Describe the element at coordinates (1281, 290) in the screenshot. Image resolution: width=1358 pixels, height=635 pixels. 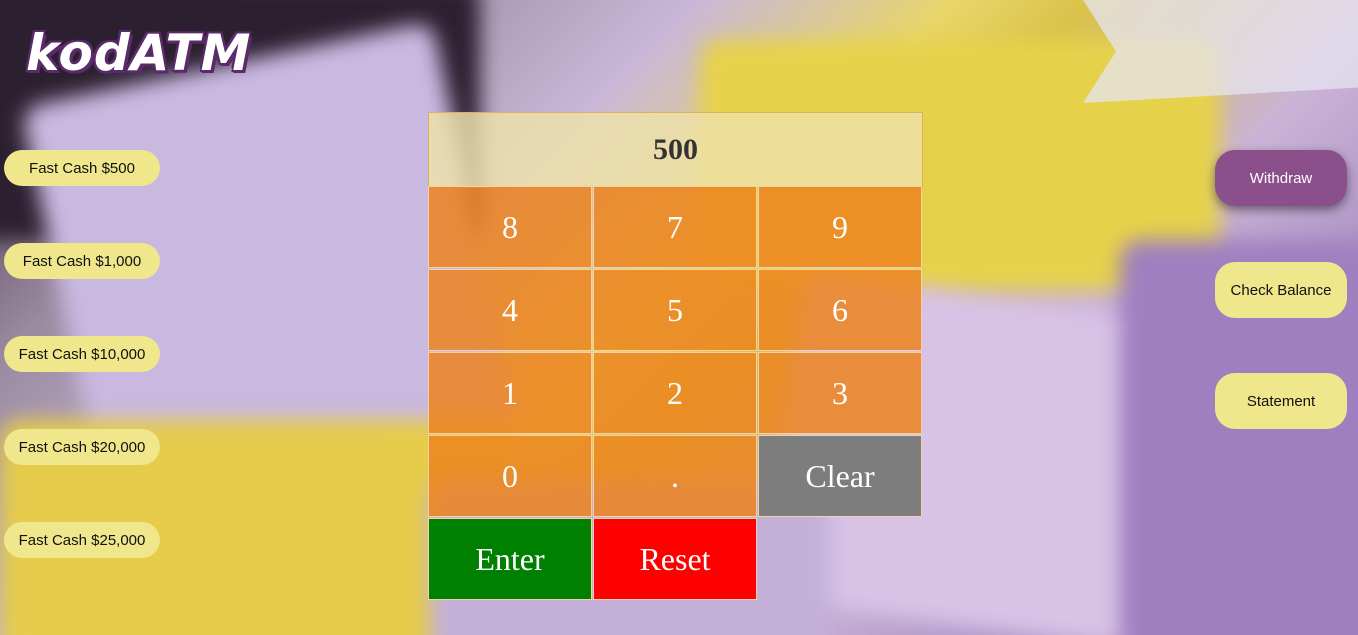
I see `check-balance-button: Check Balance` at that location.